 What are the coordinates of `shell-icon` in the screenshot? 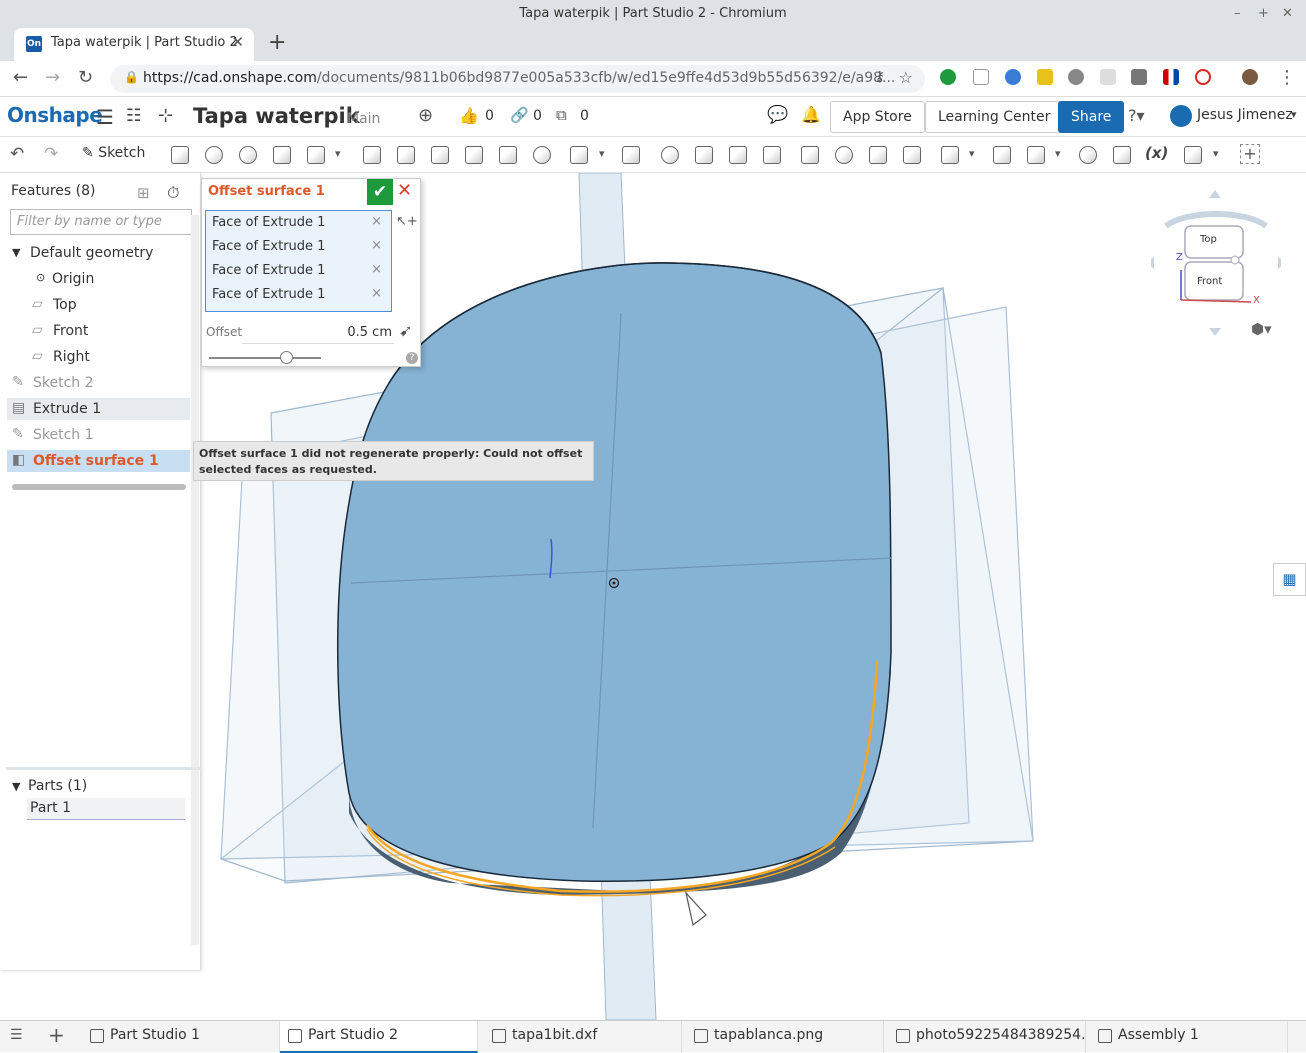 It's located at (508, 155).